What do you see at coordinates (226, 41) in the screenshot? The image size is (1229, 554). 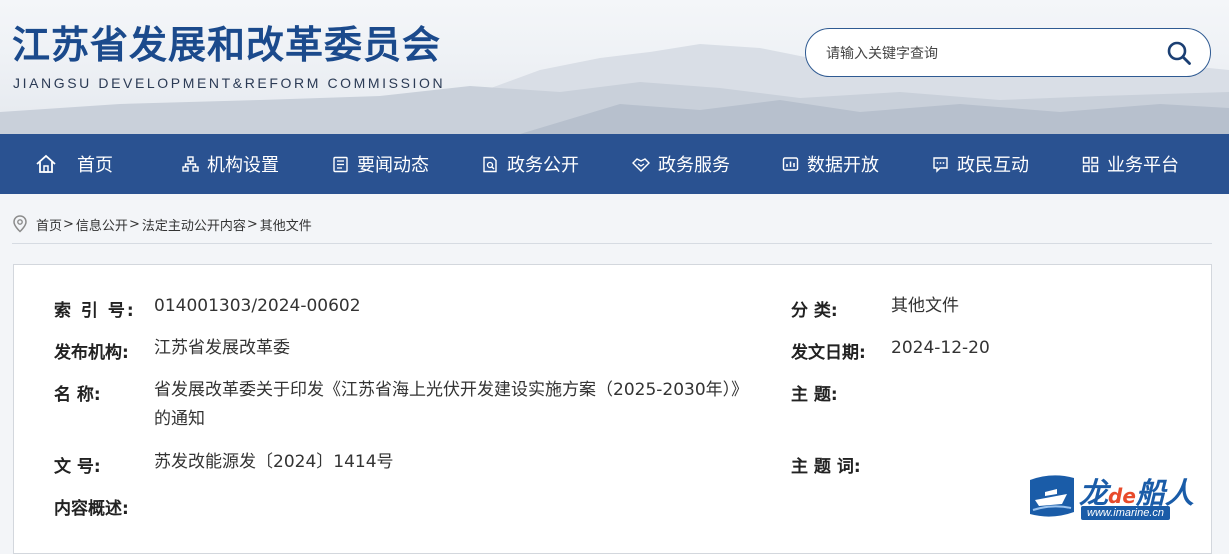 I see `site-title: 江苏省发展和改革委员会` at bounding box center [226, 41].